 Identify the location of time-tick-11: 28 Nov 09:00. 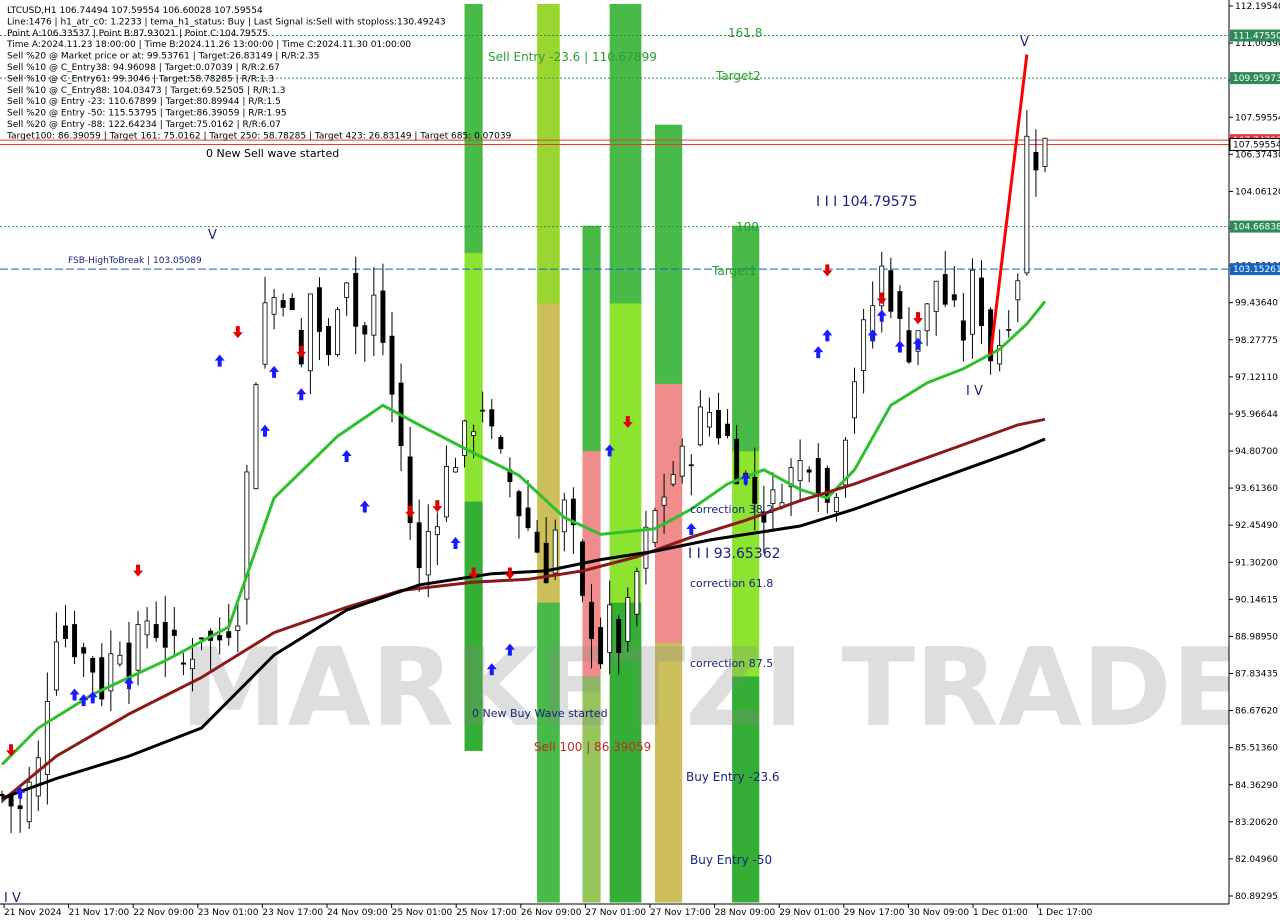
(745, 913).